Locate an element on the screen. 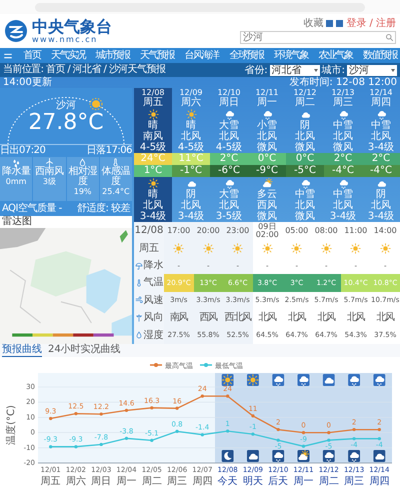  select-dropdown: 沙河 is located at coordinates (372, 70).